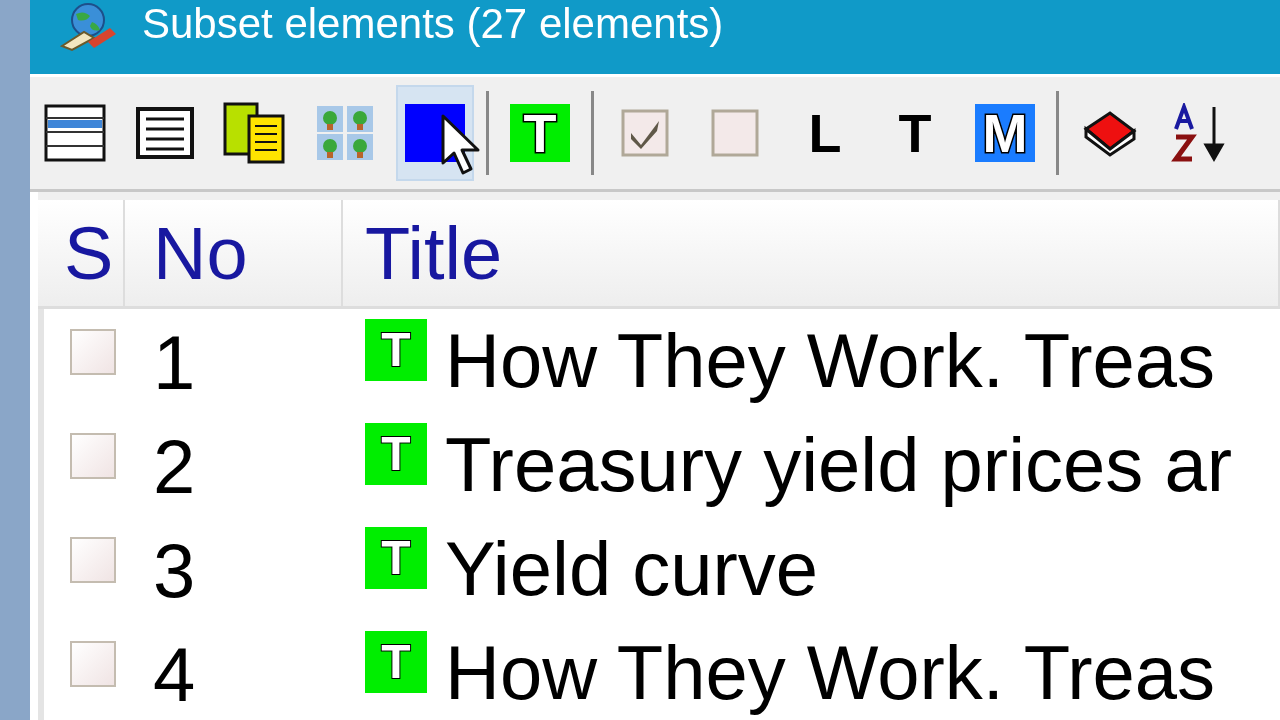 This screenshot has width=1280, height=720. I want to click on book-icon, so click(1110, 133).